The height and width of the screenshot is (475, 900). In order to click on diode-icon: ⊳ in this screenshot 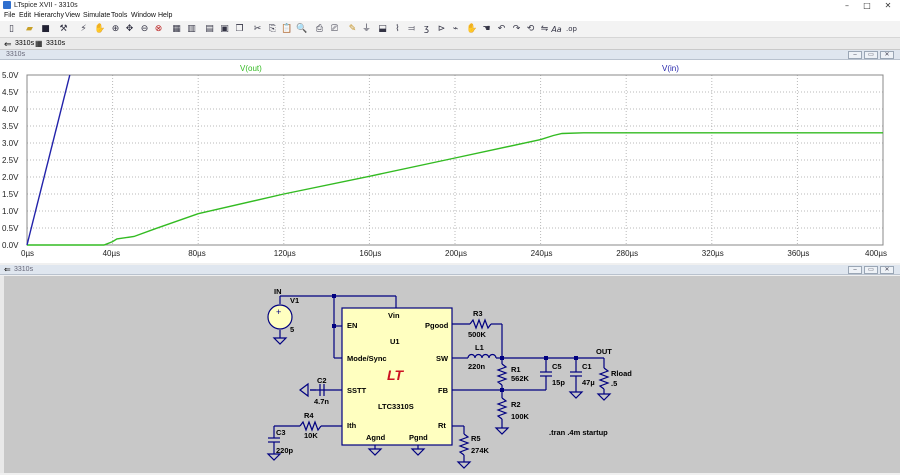, I will do `click(441, 29)`.